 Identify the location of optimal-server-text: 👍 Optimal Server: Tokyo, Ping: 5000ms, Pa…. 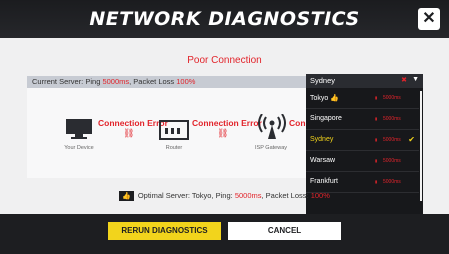
(224, 196).